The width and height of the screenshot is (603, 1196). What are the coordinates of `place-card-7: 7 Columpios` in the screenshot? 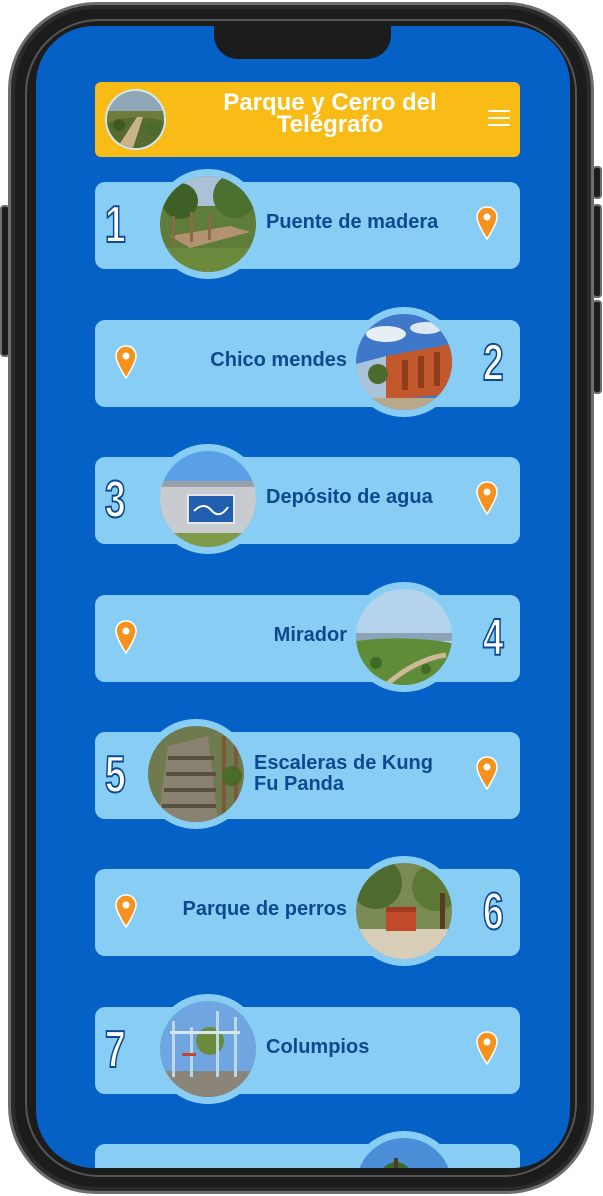 It's located at (307, 1049).